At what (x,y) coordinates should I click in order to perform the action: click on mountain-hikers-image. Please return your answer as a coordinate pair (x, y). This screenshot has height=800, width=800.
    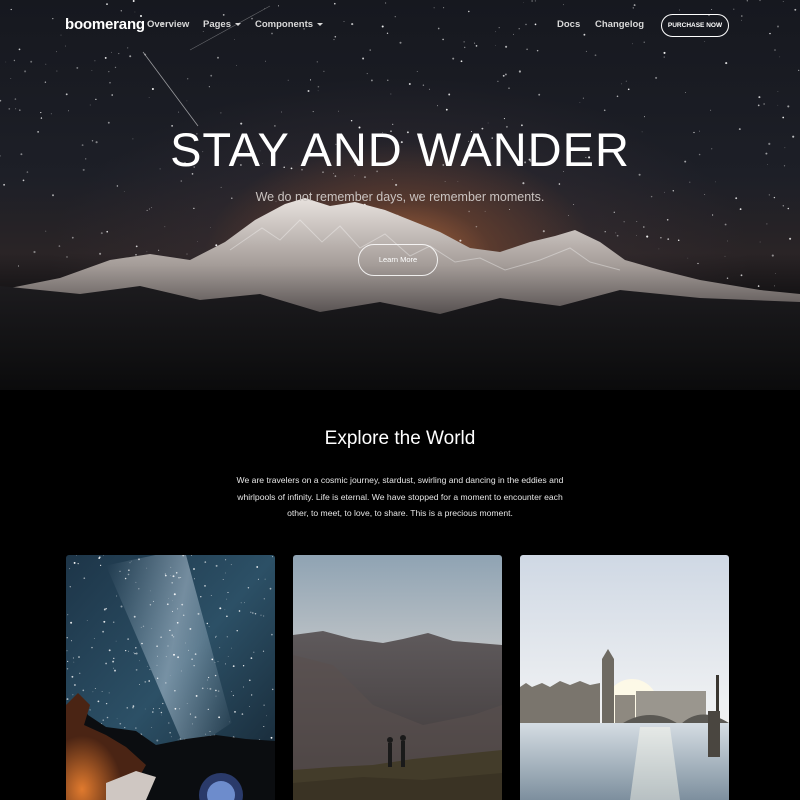
    Looking at the image, I should click on (397, 677).